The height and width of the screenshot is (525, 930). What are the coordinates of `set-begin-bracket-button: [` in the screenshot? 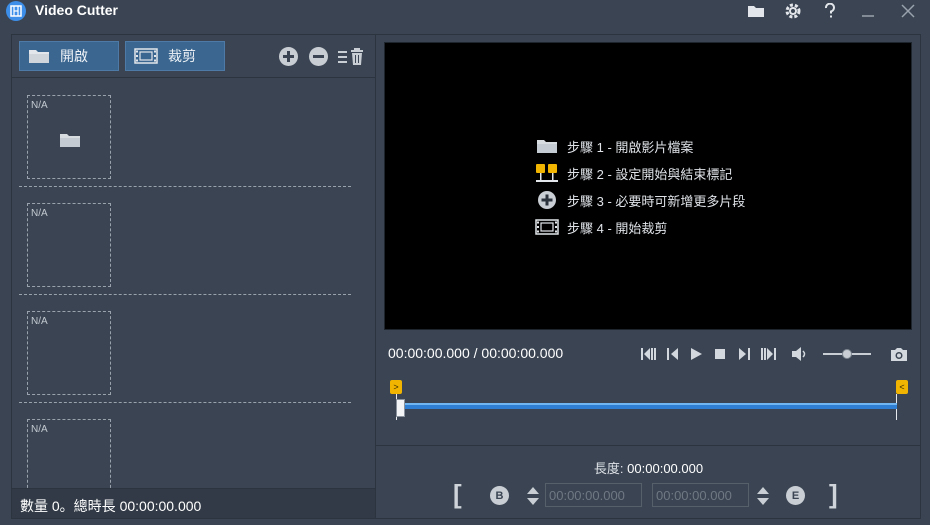 It's located at (457, 494).